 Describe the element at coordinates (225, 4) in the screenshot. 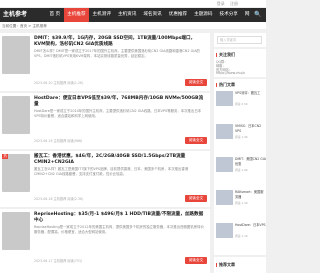

I see `user-links: 登录 注册` at that location.